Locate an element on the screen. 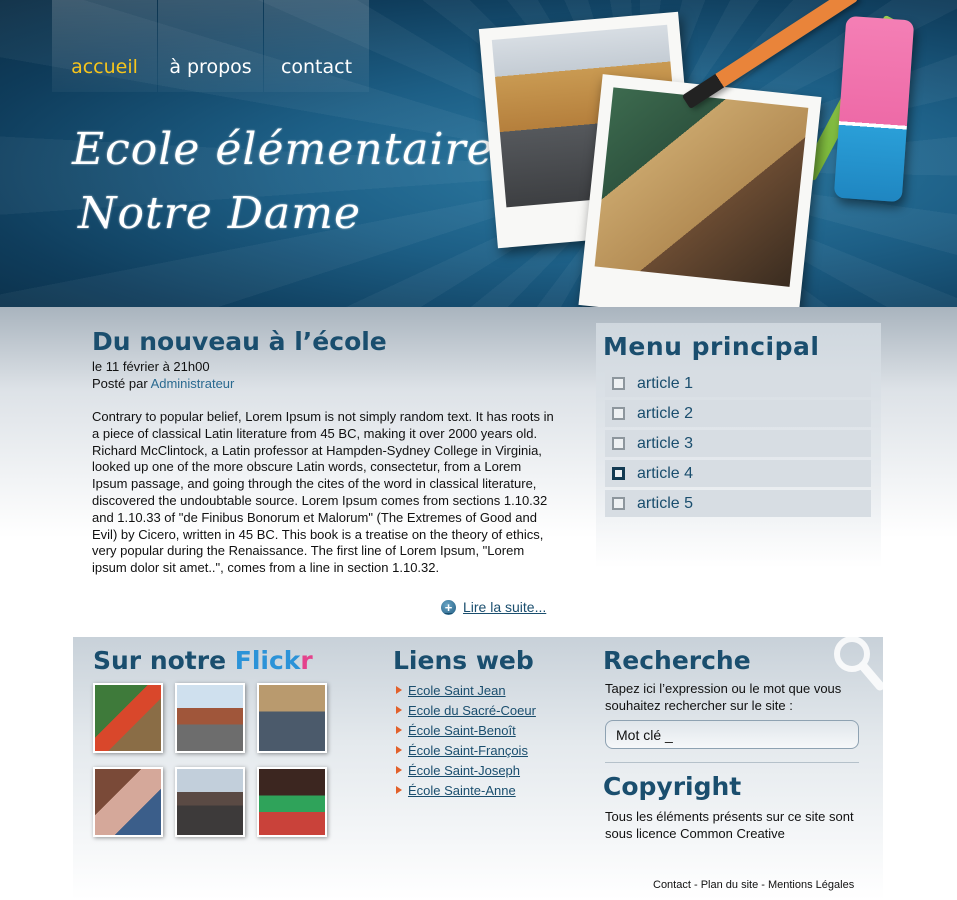 This screenshot has width=957, height=900. liens-web-title: Liens web is located at coordinates (463, 660).